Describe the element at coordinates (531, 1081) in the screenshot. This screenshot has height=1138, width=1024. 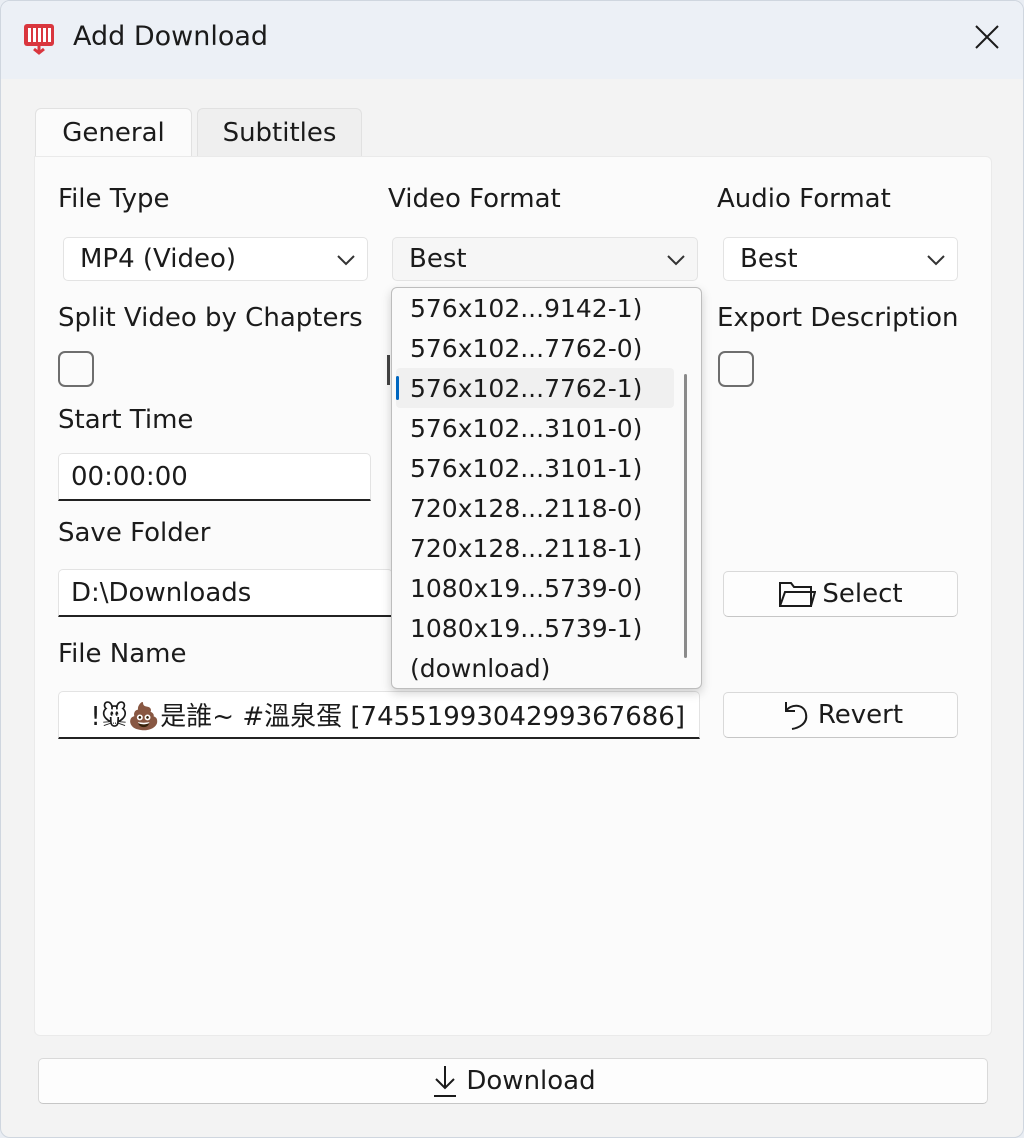
I see `download-label: Download` at that location.